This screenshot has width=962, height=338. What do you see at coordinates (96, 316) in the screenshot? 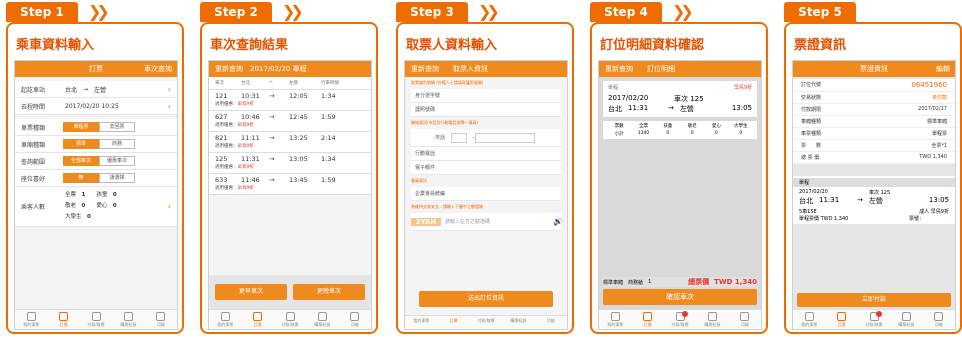
I see `payment-icon` at bounding box center [96, 316].